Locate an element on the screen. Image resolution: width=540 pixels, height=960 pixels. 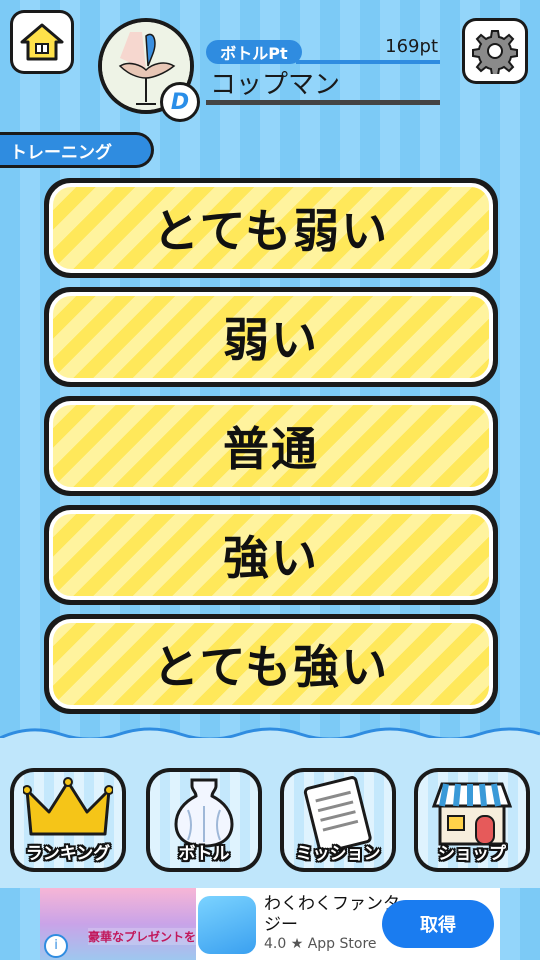
mission-label: ミッション is located at coordinates (338, 854).